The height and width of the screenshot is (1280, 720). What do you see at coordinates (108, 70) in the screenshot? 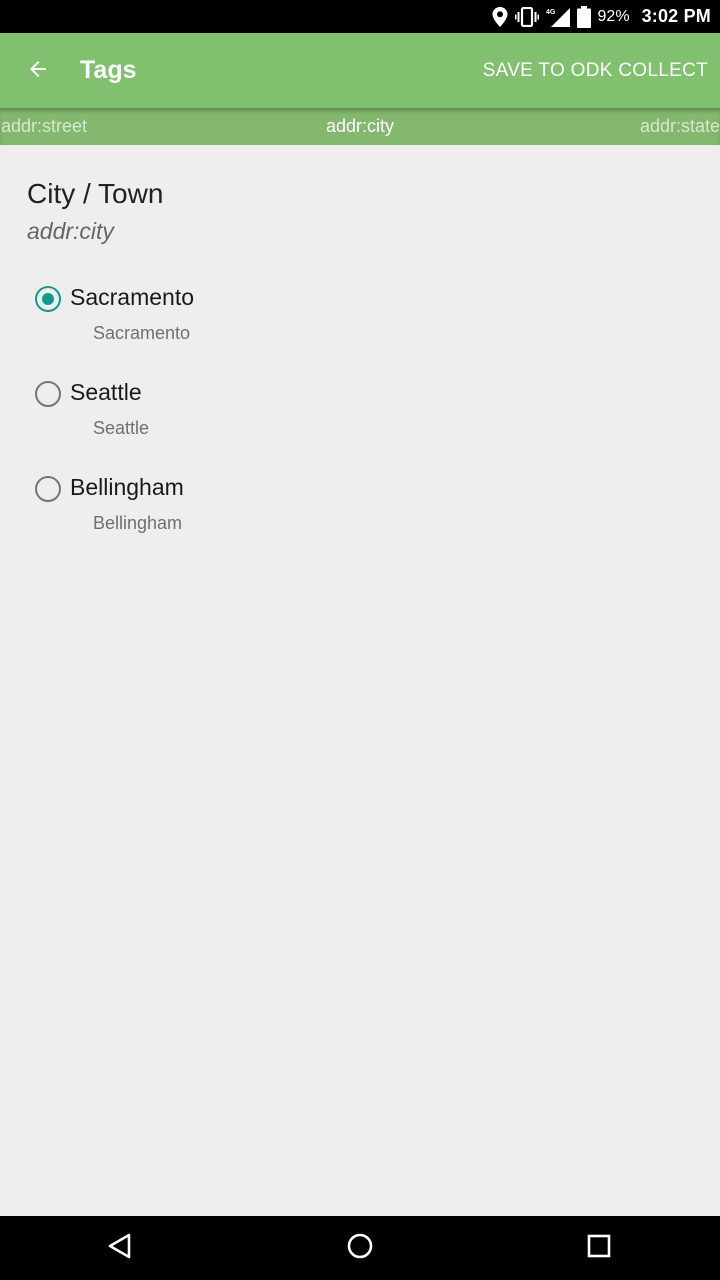
I see `page-title: Tags` at bounding box center [108, 70].